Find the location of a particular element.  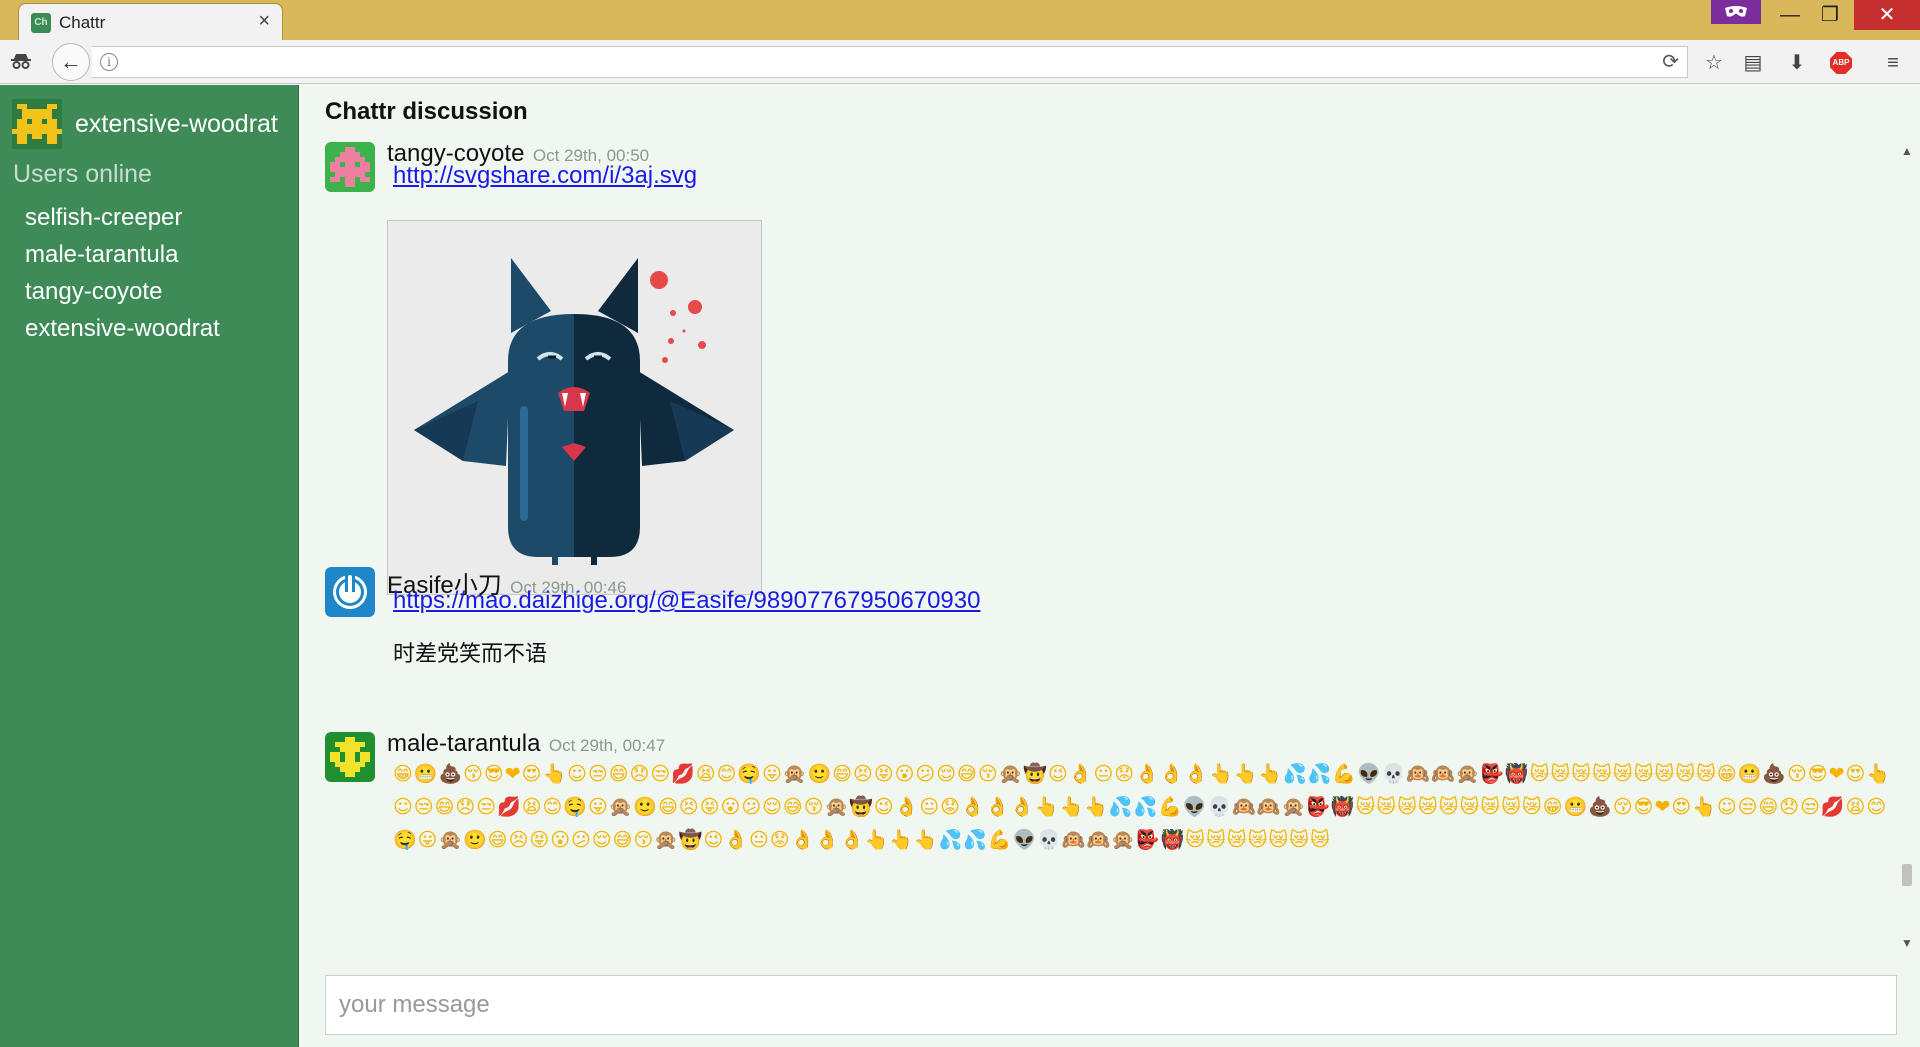

message-header: male-tarantula Oct 29th, 00:47 is located at coordinates (526, 744).